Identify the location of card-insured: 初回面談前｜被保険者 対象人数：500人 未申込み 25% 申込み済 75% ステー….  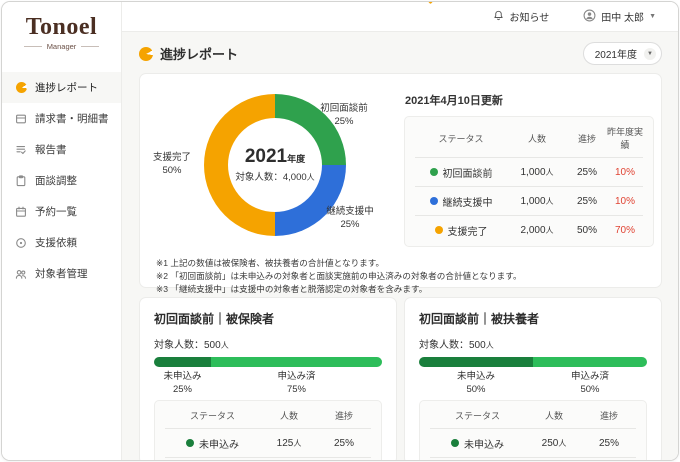
(268, 378).